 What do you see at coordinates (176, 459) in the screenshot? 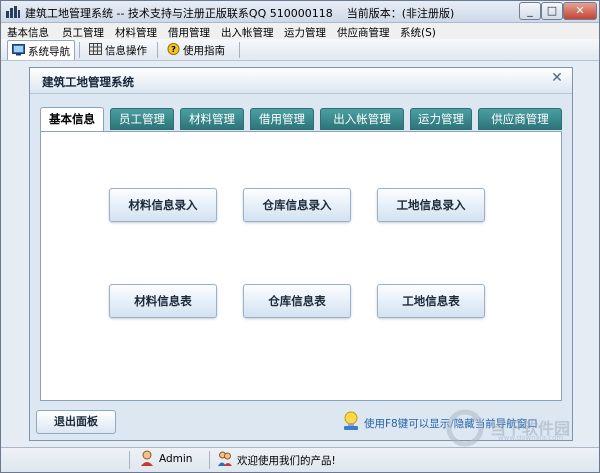
I see `status-user: Admin` at bounding box center [176, 459].